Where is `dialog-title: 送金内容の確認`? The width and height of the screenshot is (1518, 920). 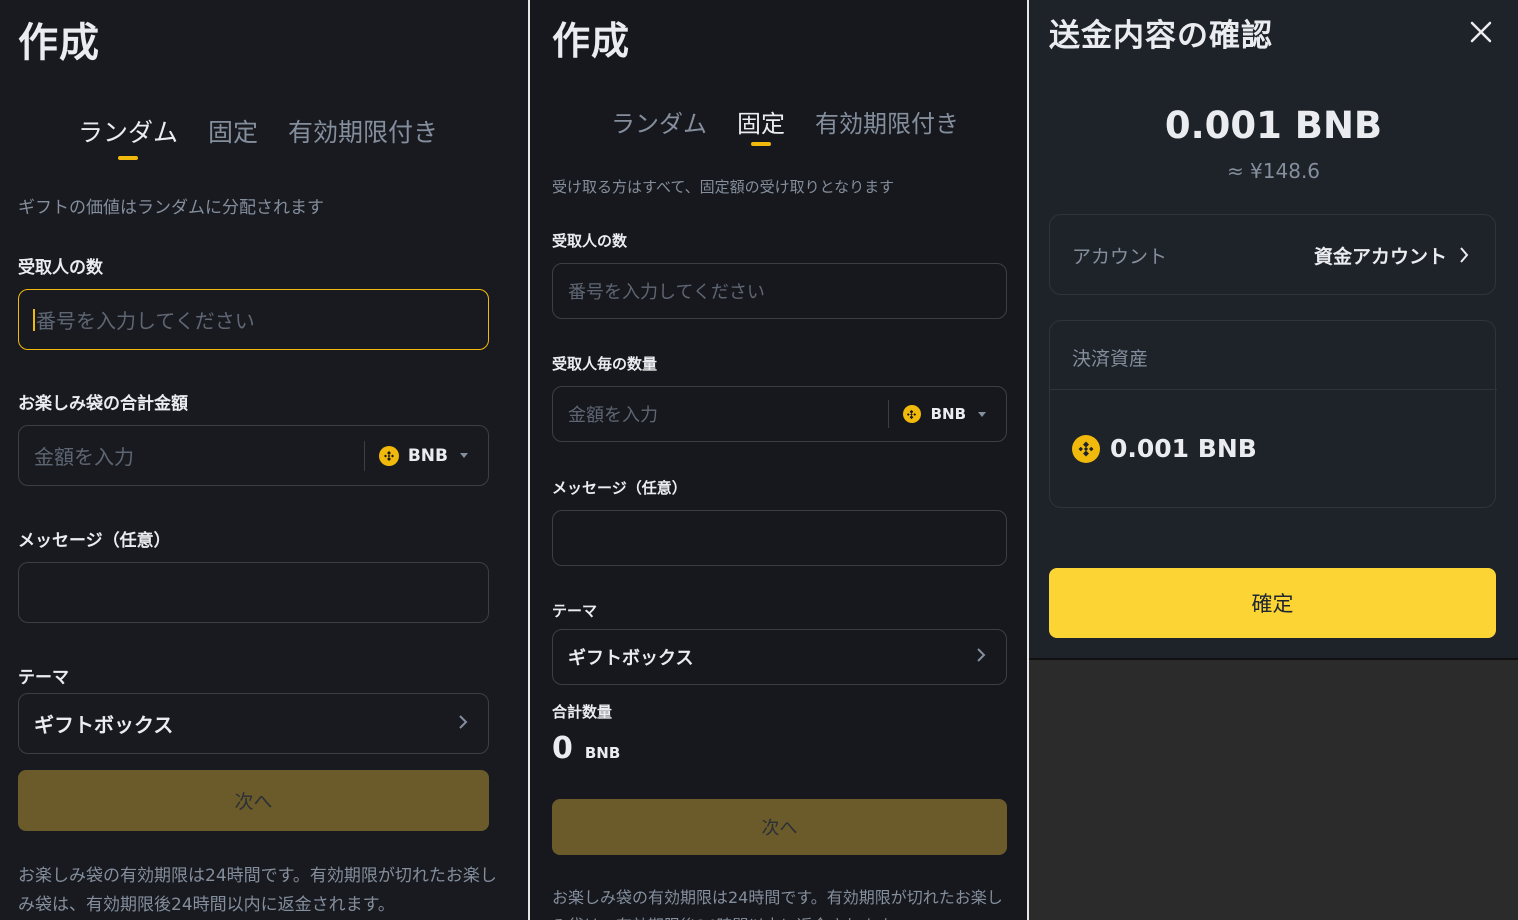 dialog-title: 送金内容の確認 is located at coordinates (1161, 36).